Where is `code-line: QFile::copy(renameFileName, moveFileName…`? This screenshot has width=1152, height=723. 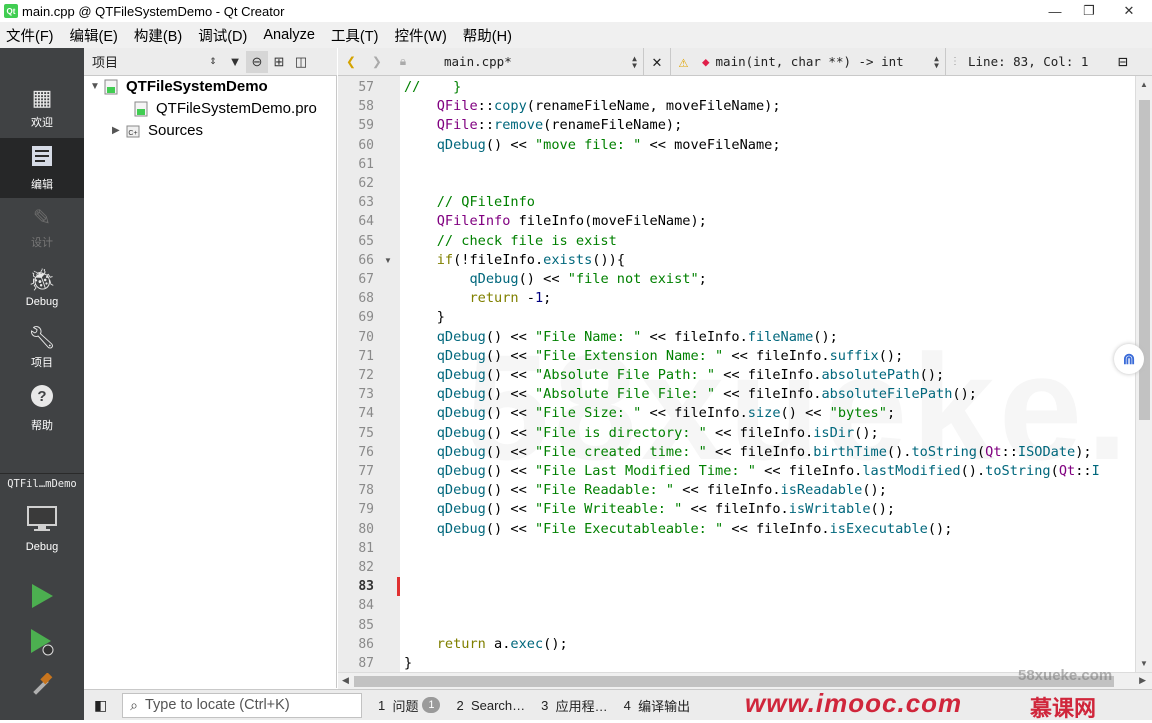 code-line: QFile::copy(renameFileName, moveFileName… is located at coordinates (592, 106).